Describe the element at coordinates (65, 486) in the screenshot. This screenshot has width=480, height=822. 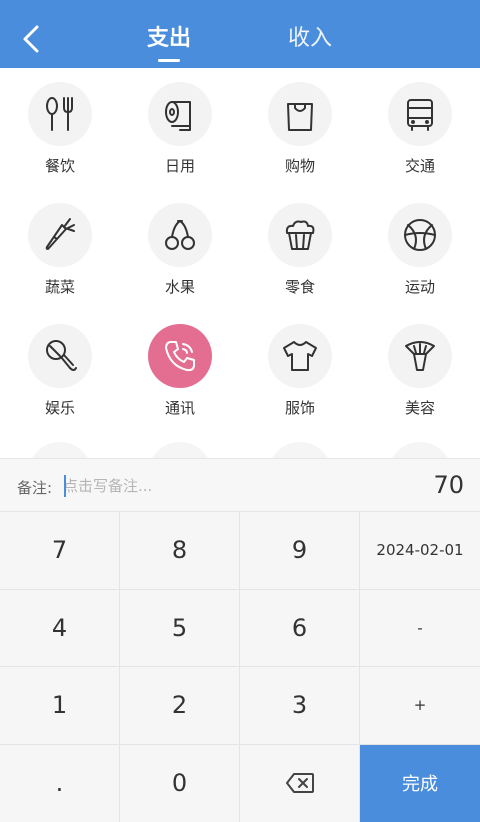
I see `text-caret` at that location.